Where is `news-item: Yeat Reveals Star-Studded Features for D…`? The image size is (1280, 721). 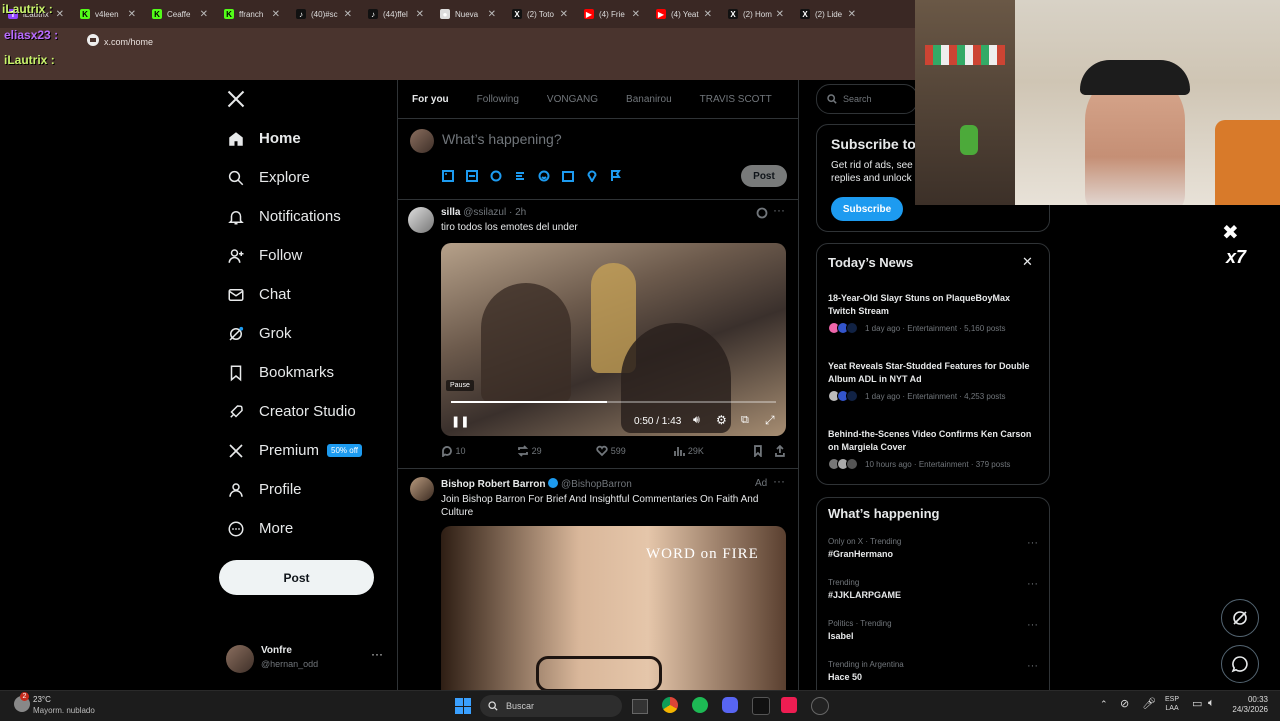
news-item: Yeat Reveals Star-Studded Features for D… is located at coordinates (933, 381).